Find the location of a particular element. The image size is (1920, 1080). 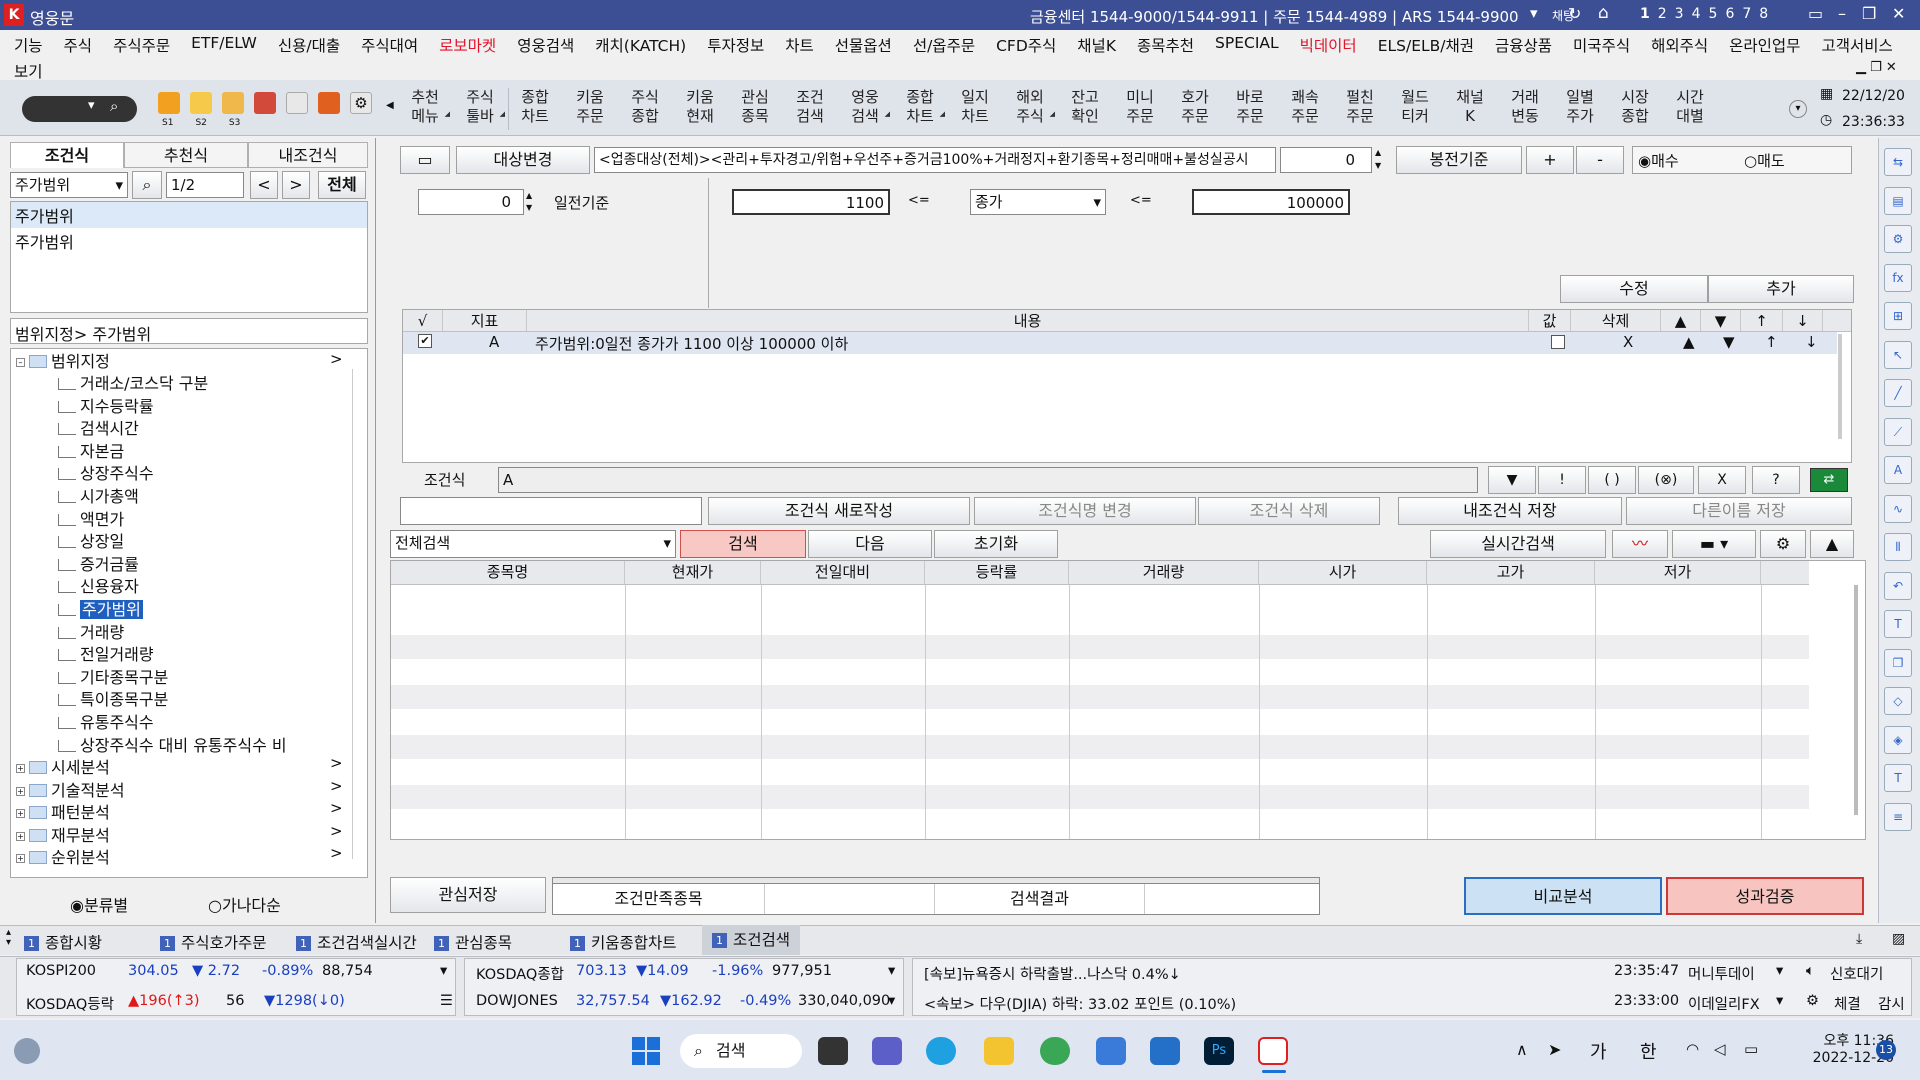

formula-button: (⊗) is located at coordinates (1666, 480).